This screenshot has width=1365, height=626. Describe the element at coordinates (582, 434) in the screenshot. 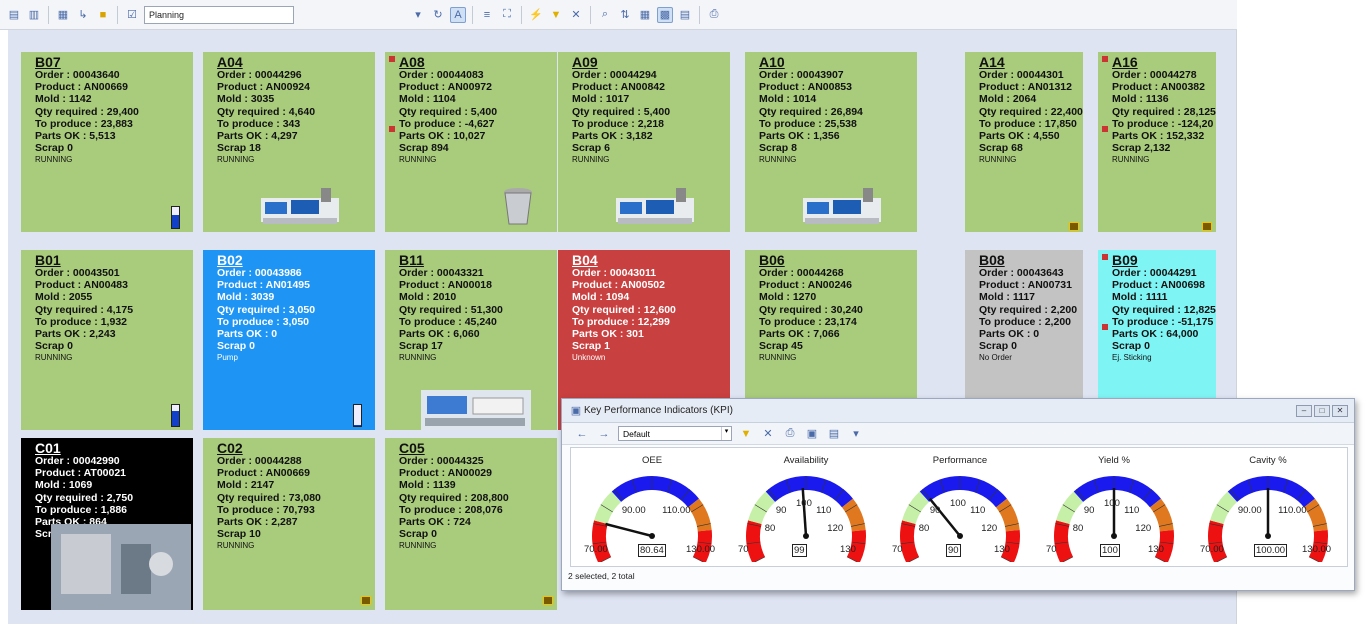

I see `back-icon: ←` at that location.